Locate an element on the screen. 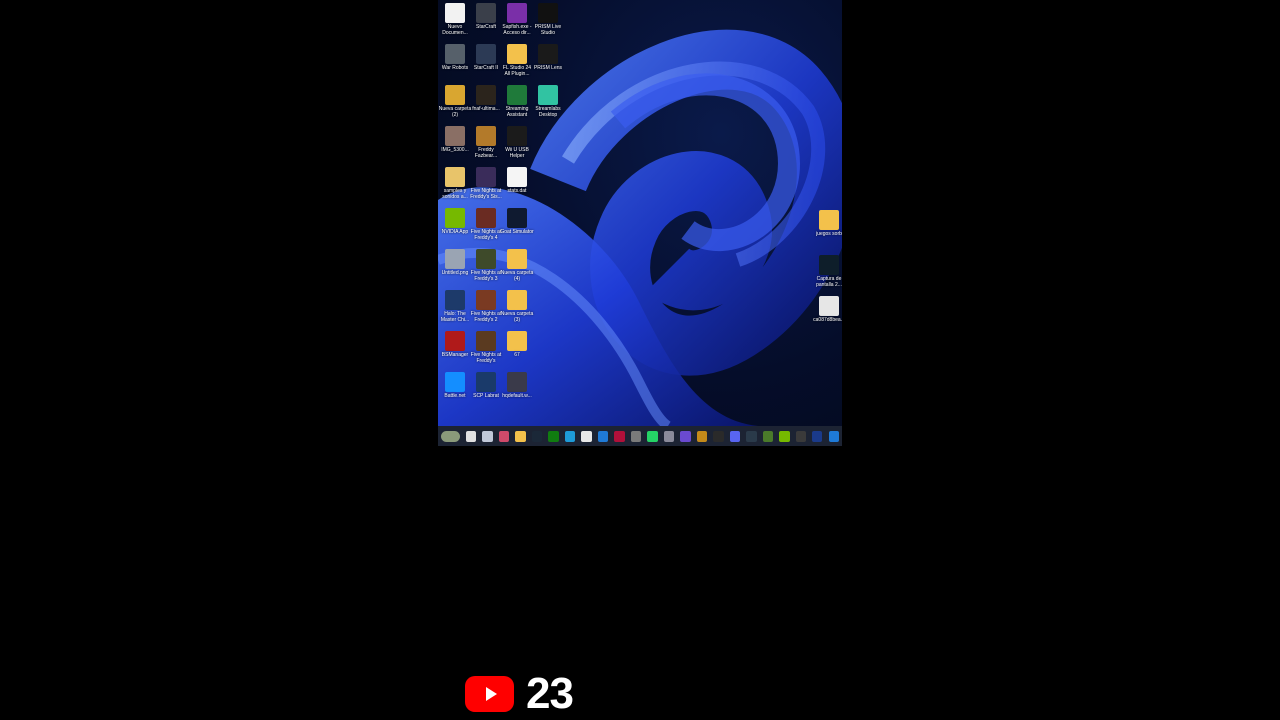 This screenshot has width=1280, height=720. desktop-icon: Streaming Assistant is located at coordinates (517, 101).